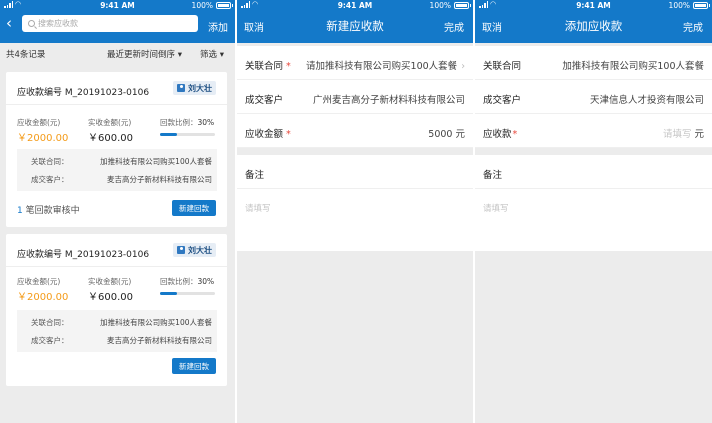  Describe the element at coordinates (382, 66) in the screenshot. I see `contract-value-text: 请加推科技有限公司购买100人套餐` at that location.